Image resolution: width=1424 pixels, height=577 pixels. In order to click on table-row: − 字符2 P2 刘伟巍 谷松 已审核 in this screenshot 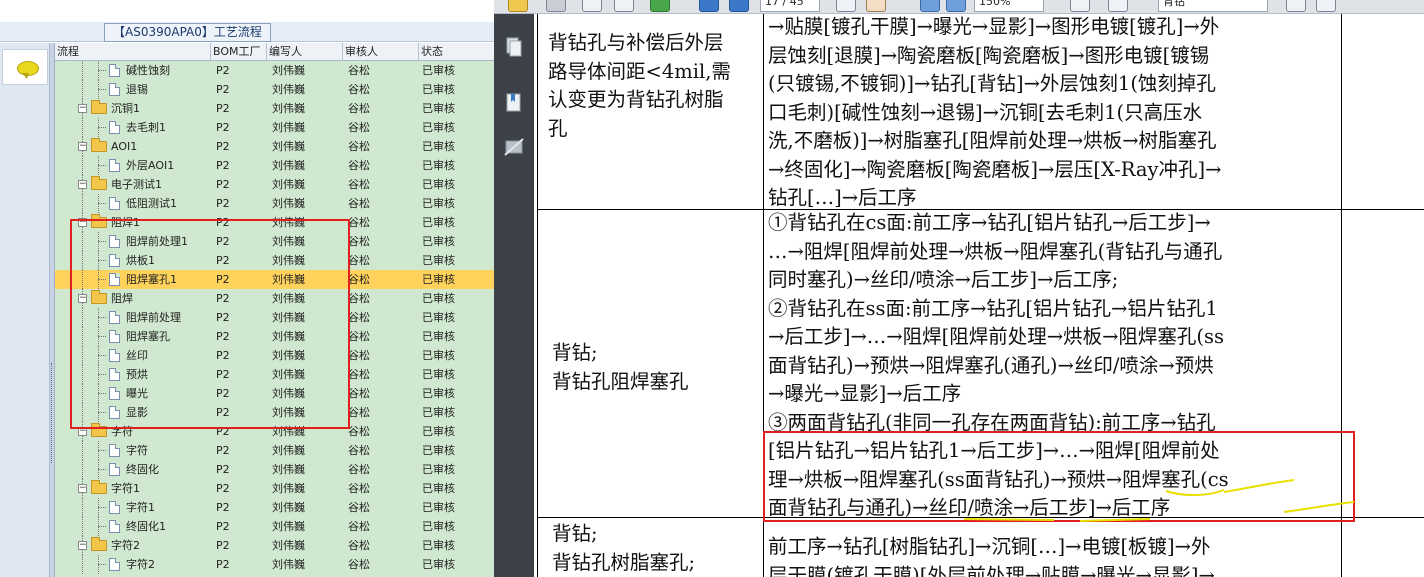, I will do `click(274, 545)`.